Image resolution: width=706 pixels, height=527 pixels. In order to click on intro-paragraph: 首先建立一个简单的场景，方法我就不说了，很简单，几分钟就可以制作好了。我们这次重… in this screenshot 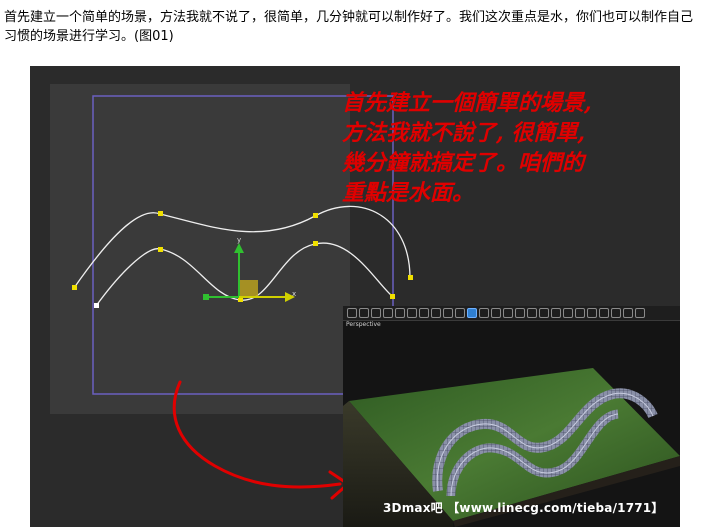, I will do `click(349, 27)`.